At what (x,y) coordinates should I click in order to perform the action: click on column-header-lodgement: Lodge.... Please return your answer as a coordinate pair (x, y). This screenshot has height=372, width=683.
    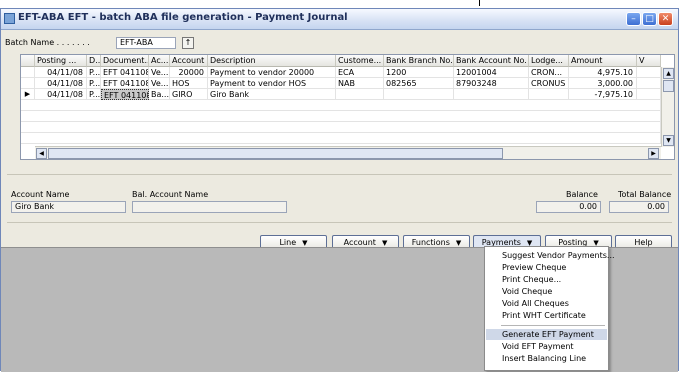
    Looking at the image, I should click on (549, 61).